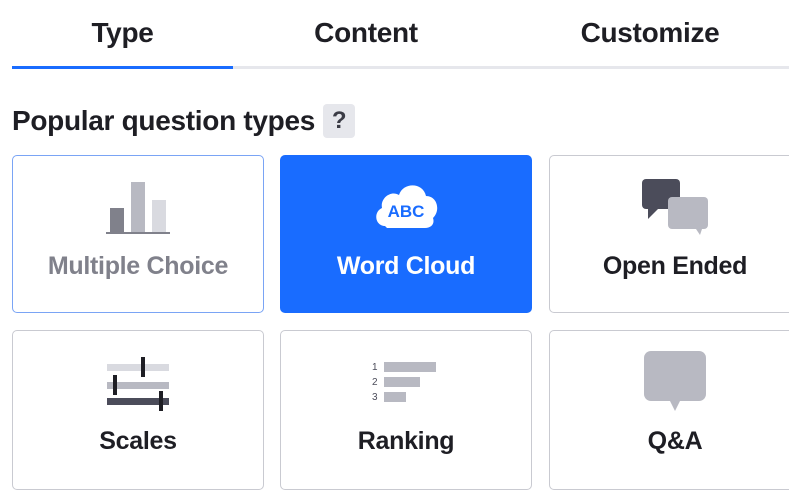 The height and width of the screenshot is (490, 789). I want to click on question-type-word-cloud: ABC Word Cloud, so click(406, 234).